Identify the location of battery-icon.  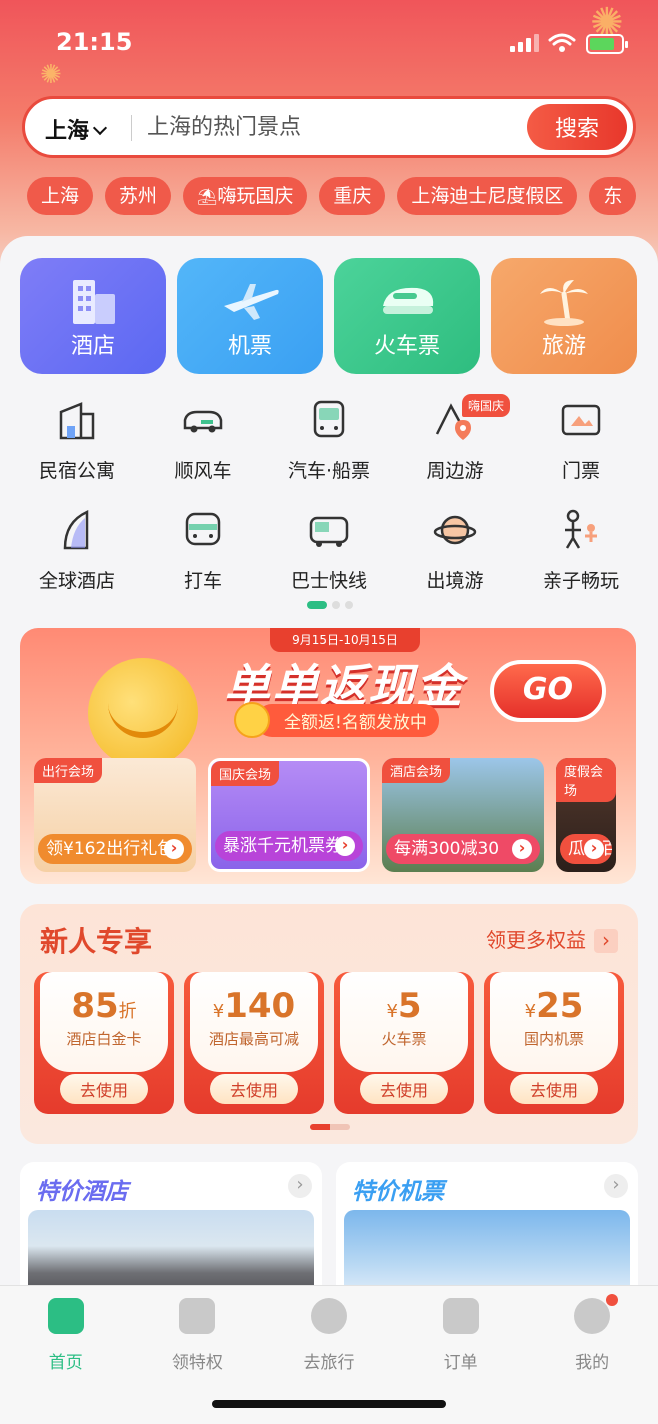
(607, 44).